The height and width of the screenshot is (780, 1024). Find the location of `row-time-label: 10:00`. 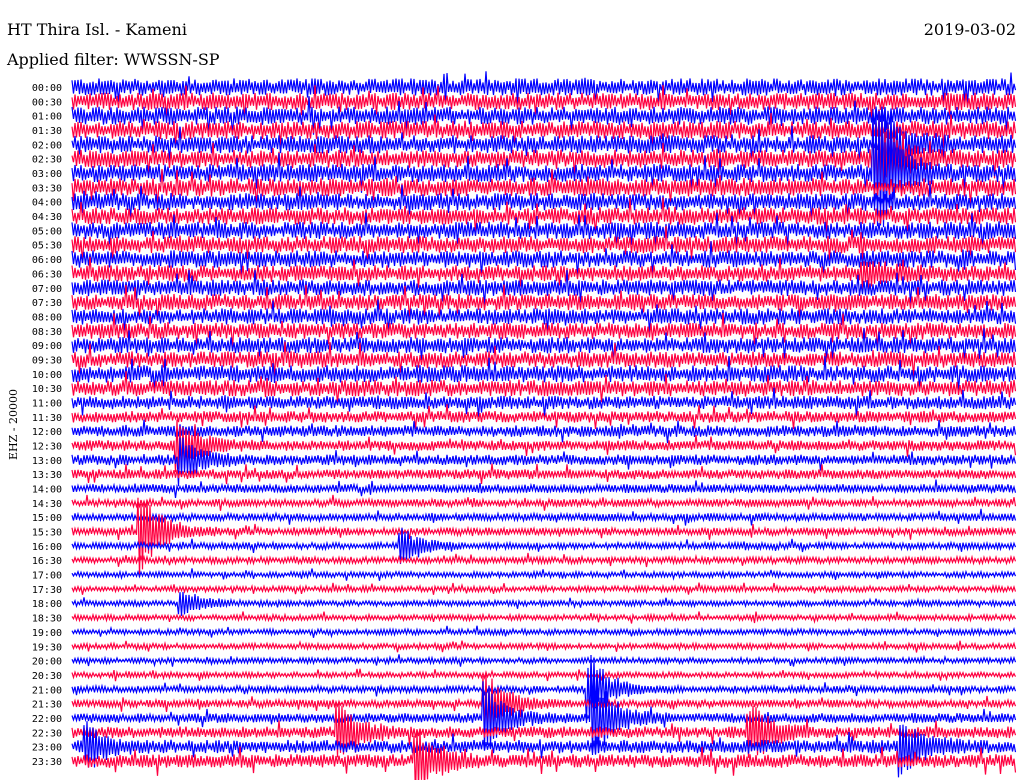

row-time-label: 10:00 is located at coordinates (47, 375).